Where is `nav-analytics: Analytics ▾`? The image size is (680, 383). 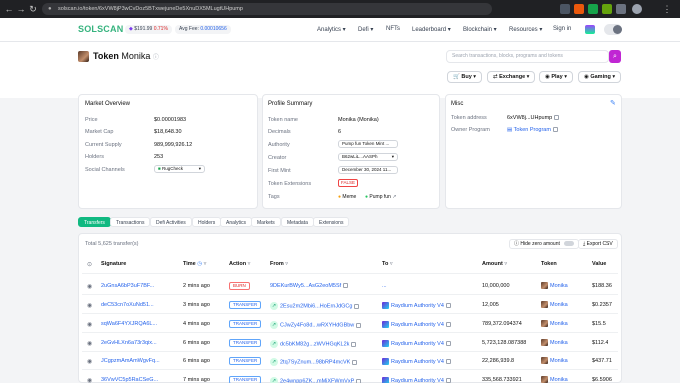
nav-analytics: Analytics ▾ is located at coordinates (331, 29).